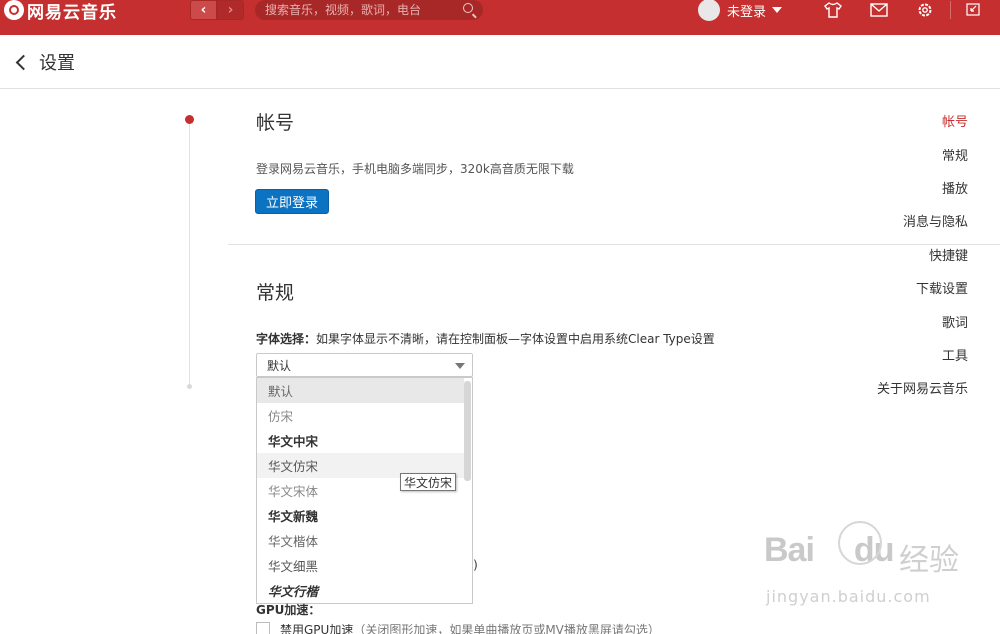 This screenshot has width=1000, height=634. Describe the element at coordinates (468, 8) in the screenshot. I see `search-icon` at that location.